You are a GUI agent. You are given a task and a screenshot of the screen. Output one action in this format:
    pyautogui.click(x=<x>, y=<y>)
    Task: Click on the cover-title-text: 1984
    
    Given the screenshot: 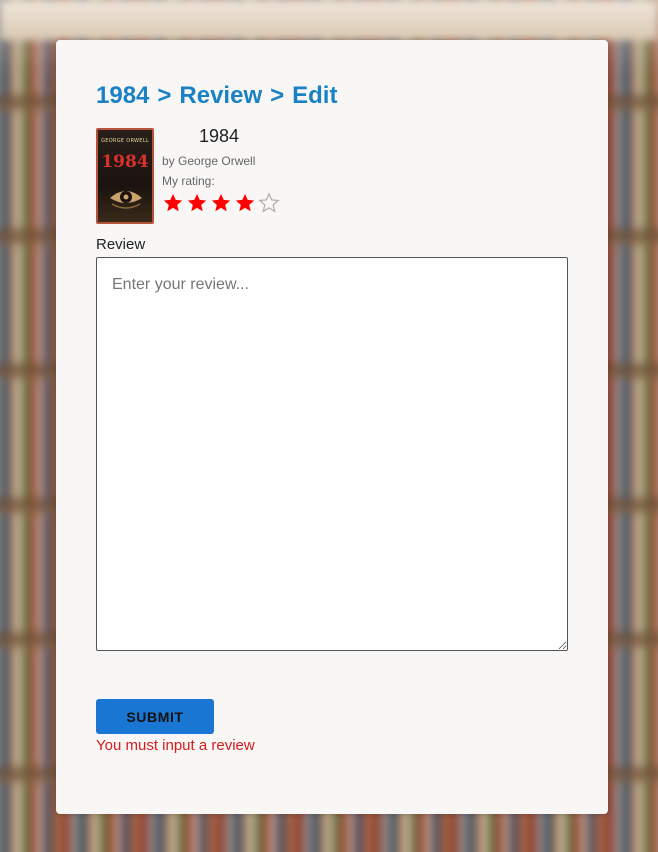 What is the action you would take?
    pyautogui.click(x=125, y=162)
    